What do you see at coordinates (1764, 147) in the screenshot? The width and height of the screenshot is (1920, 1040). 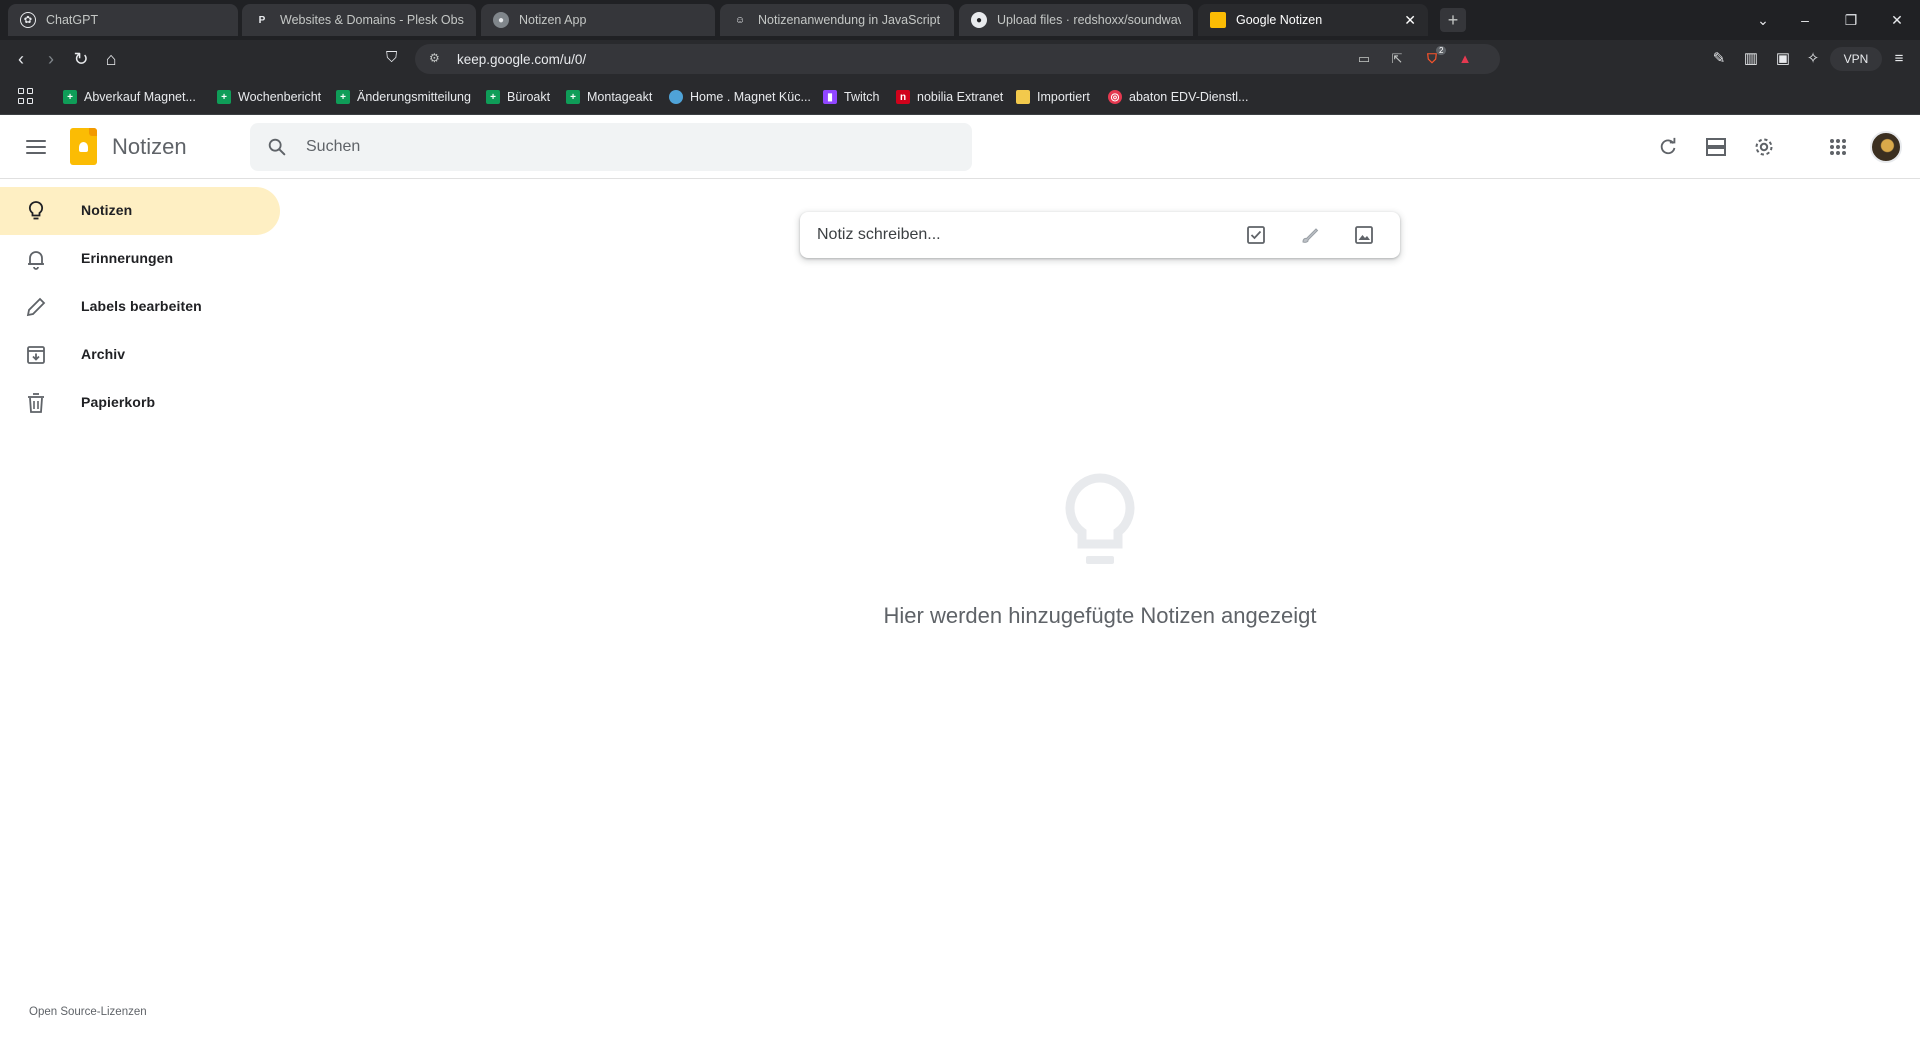 I see `settings-button` at bounding box center [1764, 147].